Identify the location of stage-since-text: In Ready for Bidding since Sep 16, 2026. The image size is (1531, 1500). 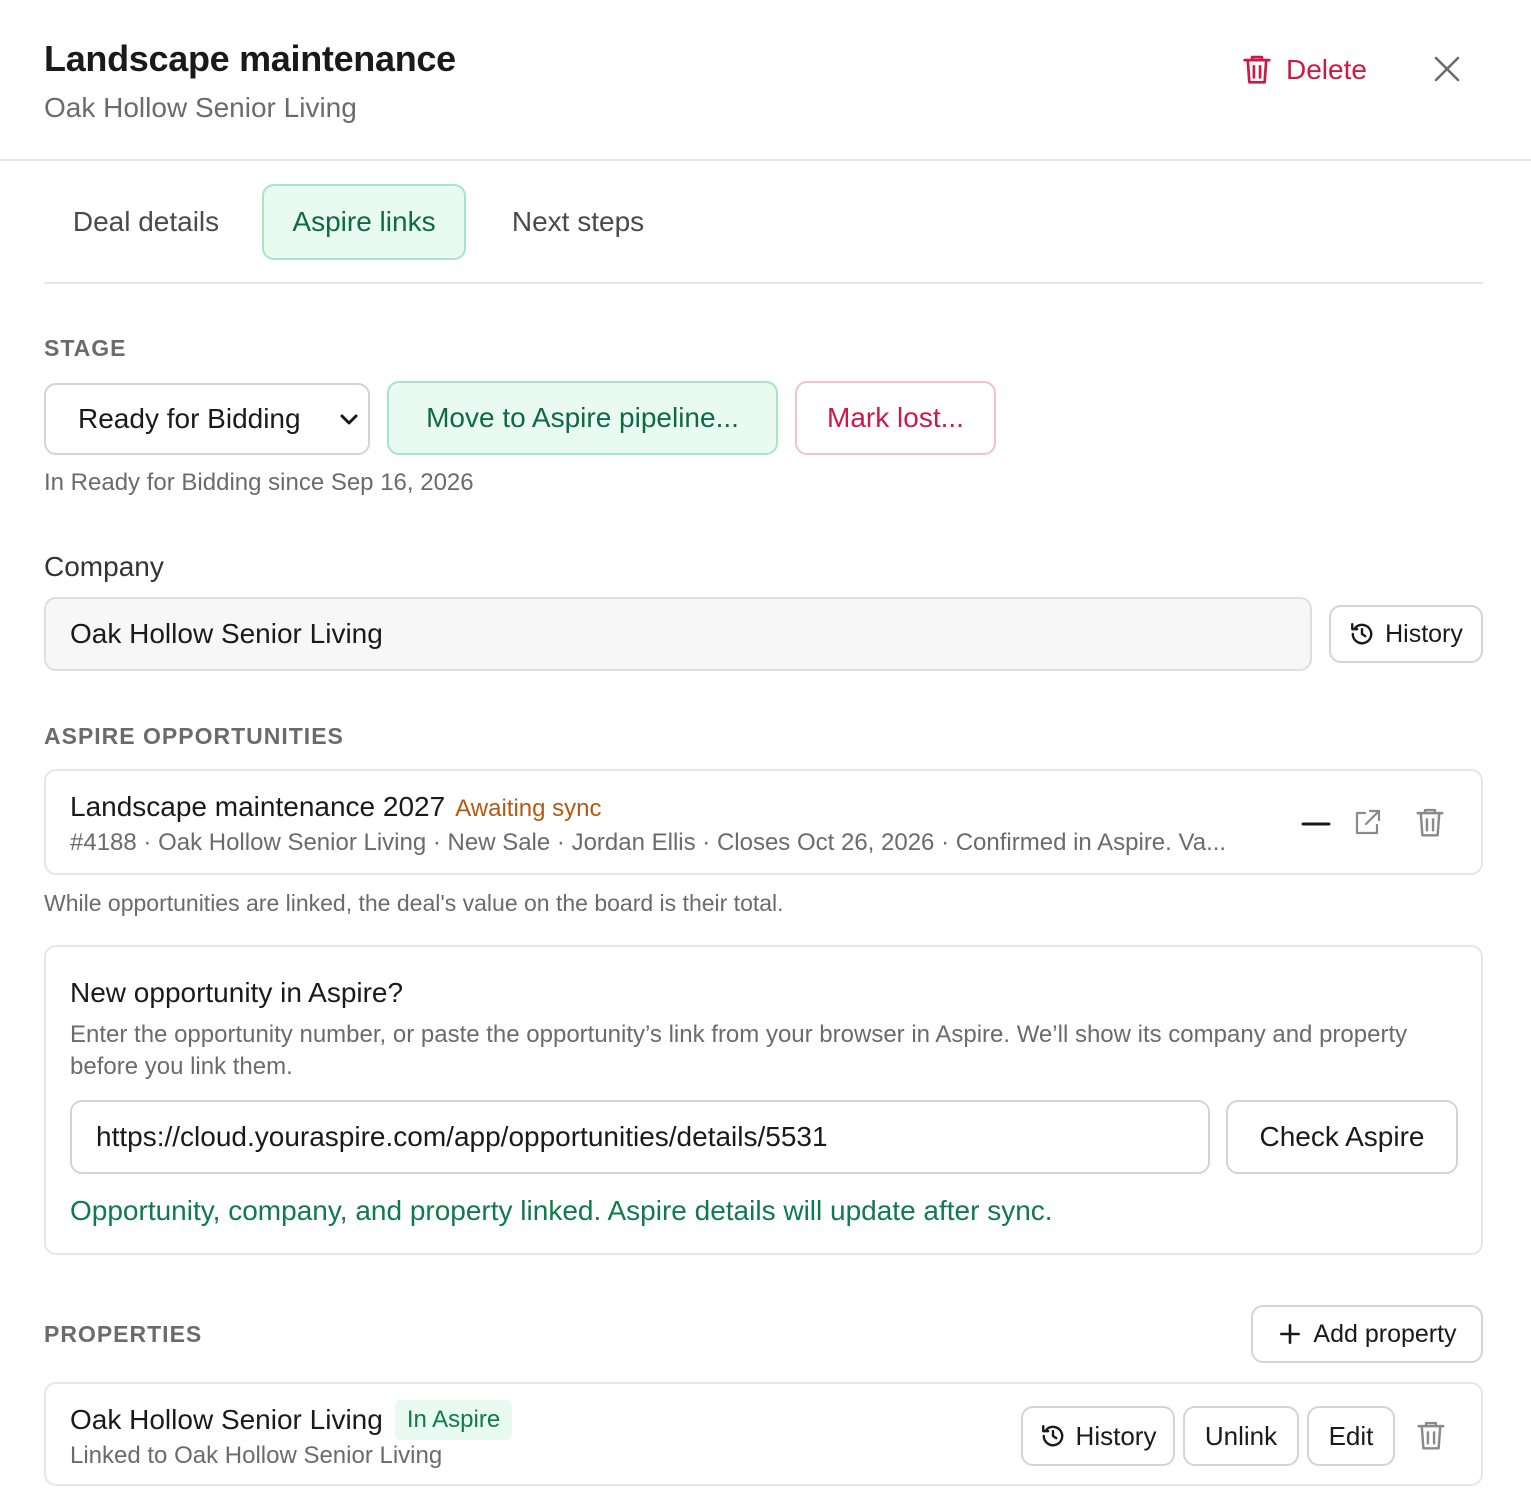
(259, 482).